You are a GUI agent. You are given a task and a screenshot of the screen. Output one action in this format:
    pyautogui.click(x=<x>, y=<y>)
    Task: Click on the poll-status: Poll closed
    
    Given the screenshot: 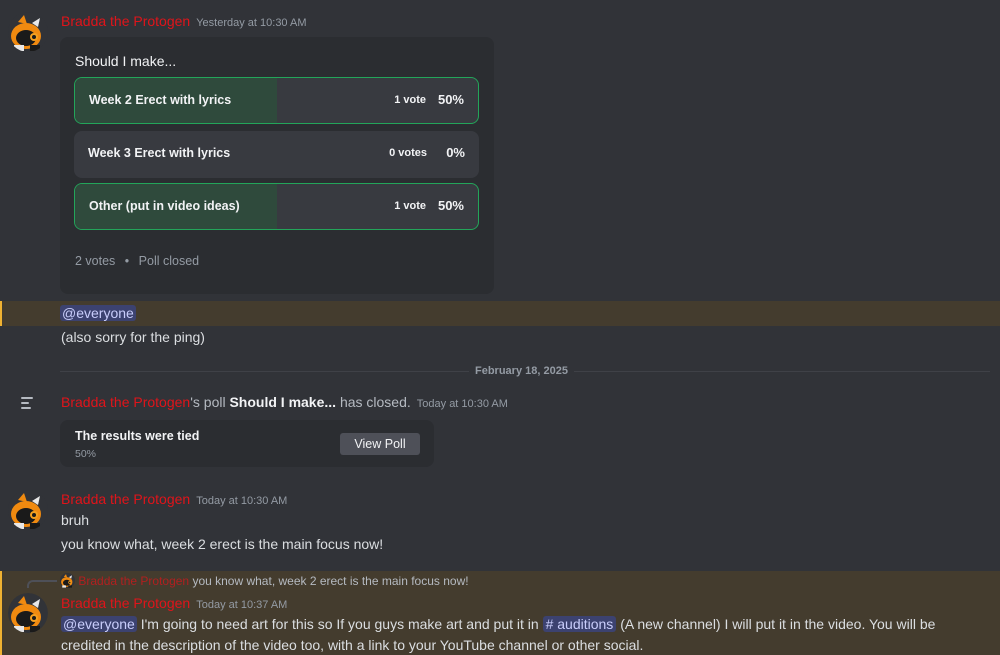 What is the action you would take?
    pyautogui.click(x=169, y=261)
    